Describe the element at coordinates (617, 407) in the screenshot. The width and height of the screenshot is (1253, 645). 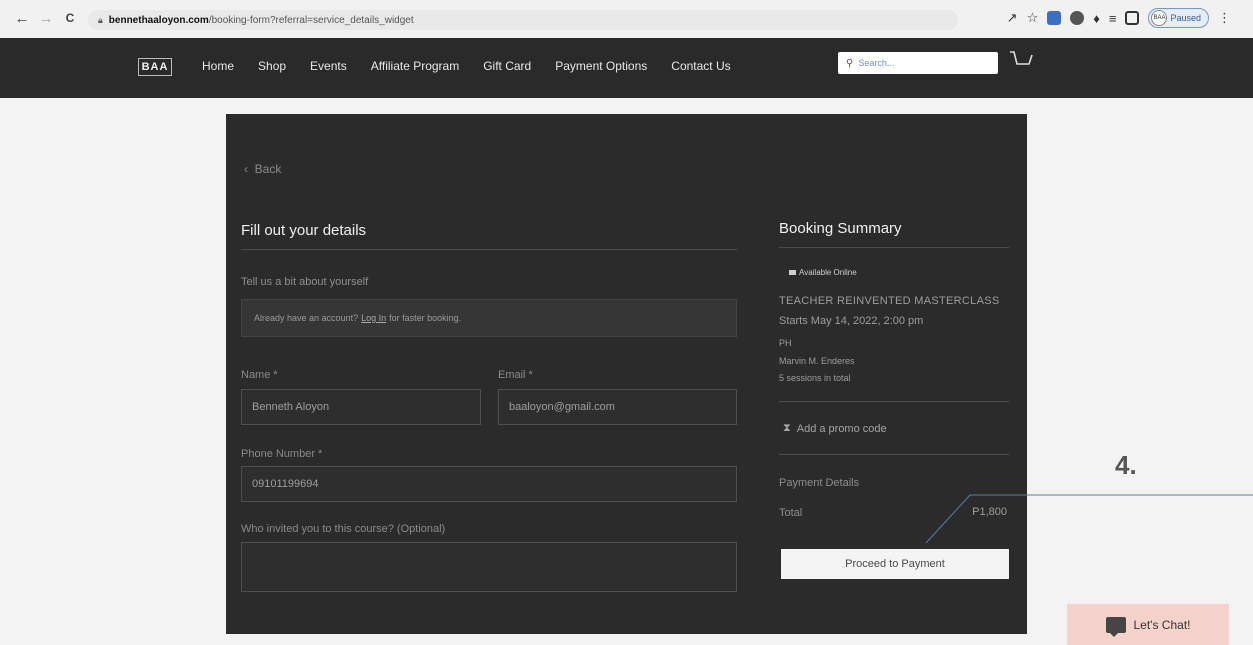
I see `email-field: baaloyon@gmail.com` at that location.